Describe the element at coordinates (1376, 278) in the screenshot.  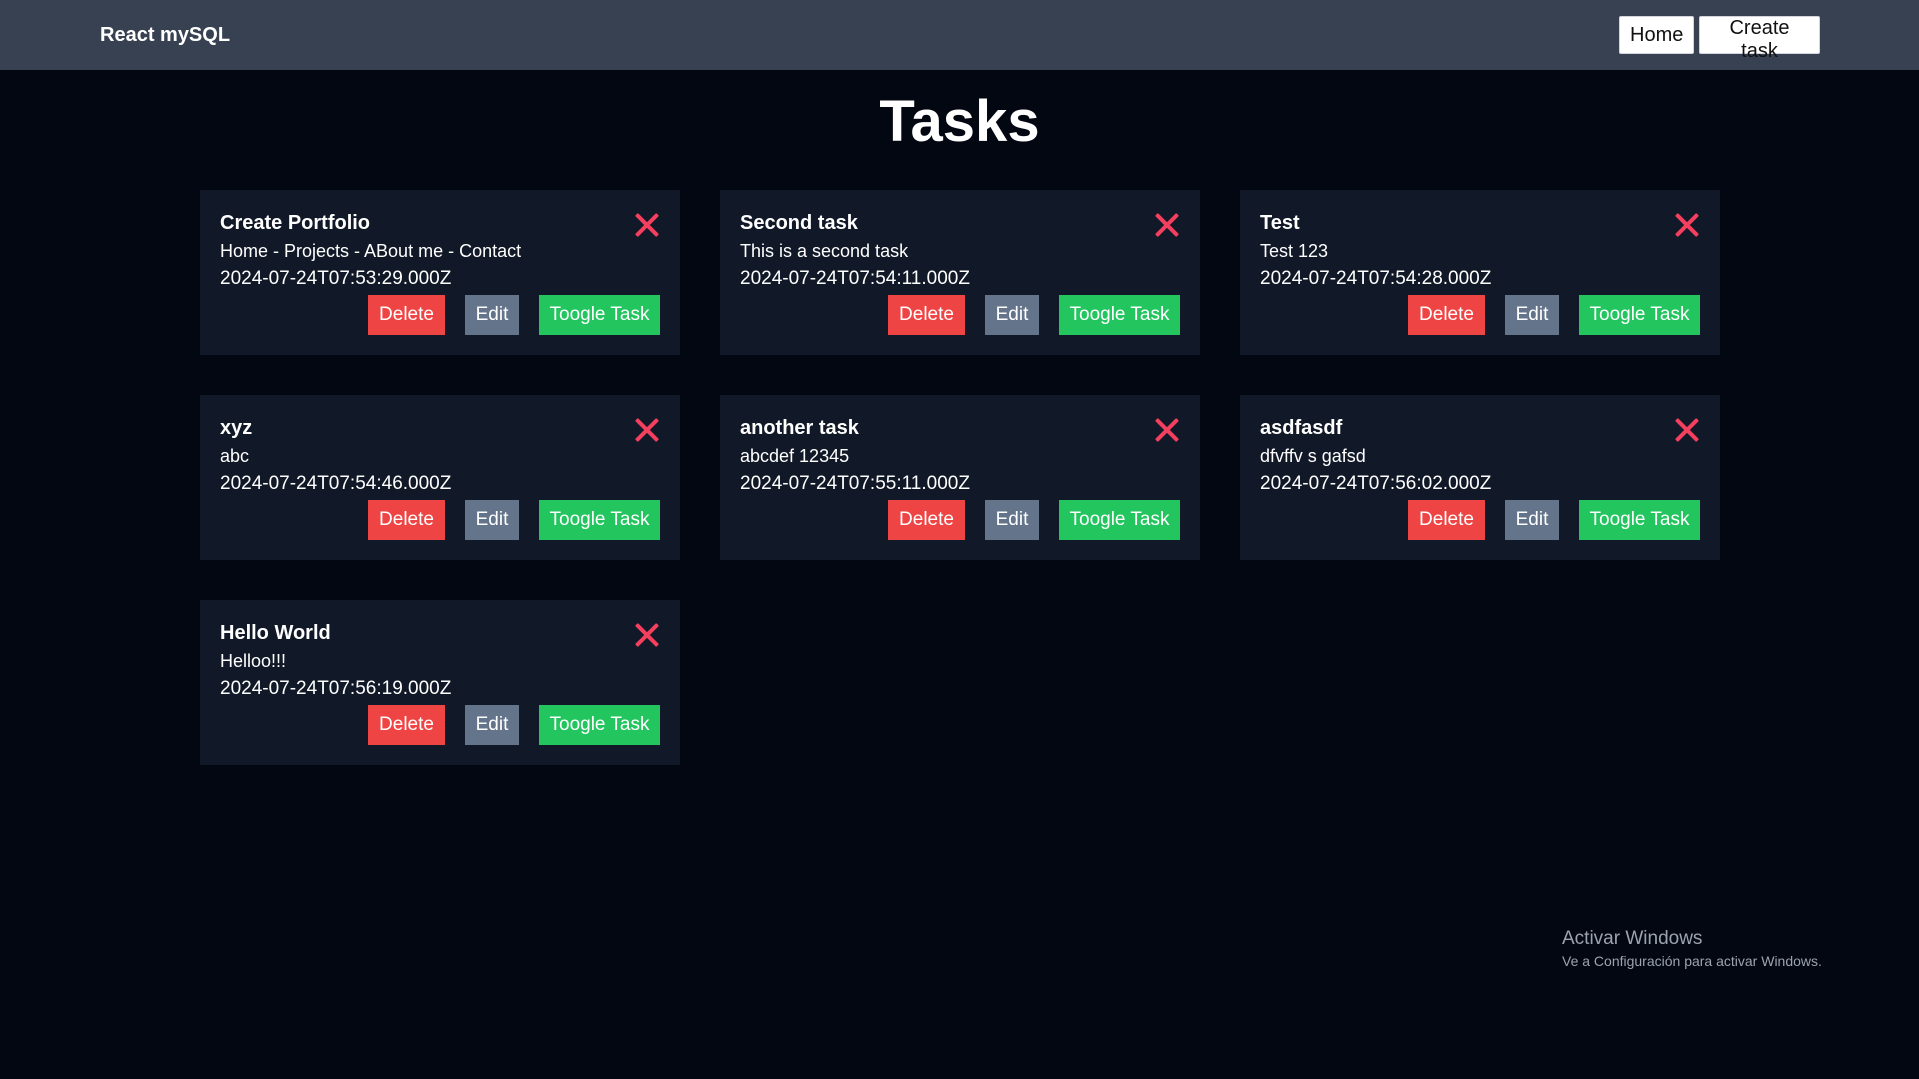
I see `task-created-date: 2024-07-24T07:54:28.000Z` at that location.